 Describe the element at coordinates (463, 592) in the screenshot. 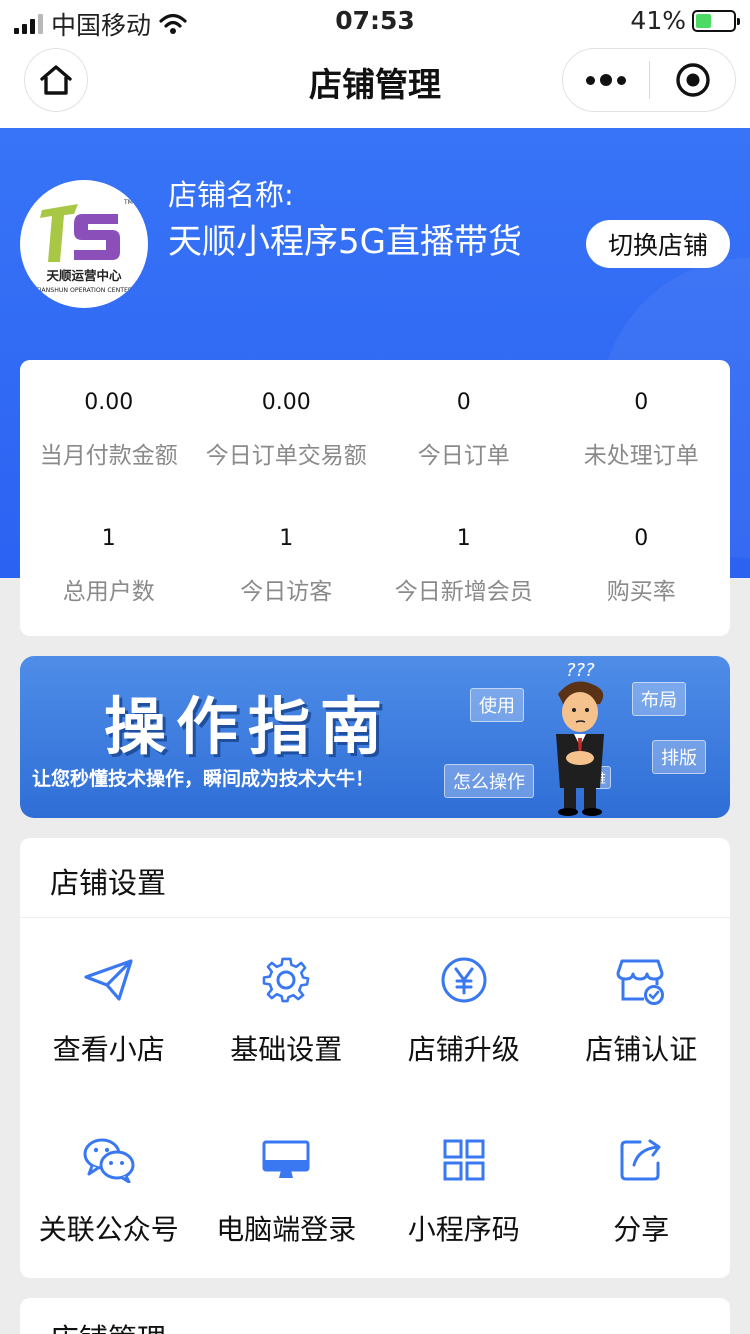

I see `stat-label: 今日新增会员` at that location.